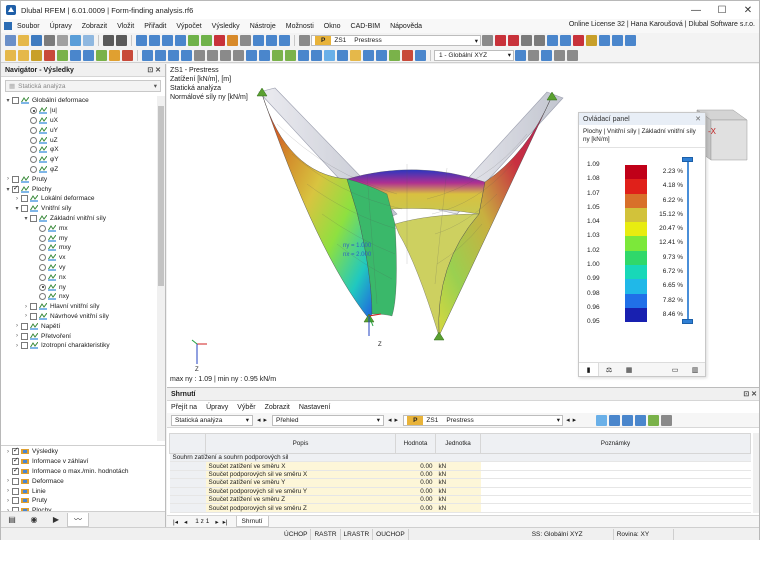  I want to click on legend-slider-bottom-handle, so click(687, 321).